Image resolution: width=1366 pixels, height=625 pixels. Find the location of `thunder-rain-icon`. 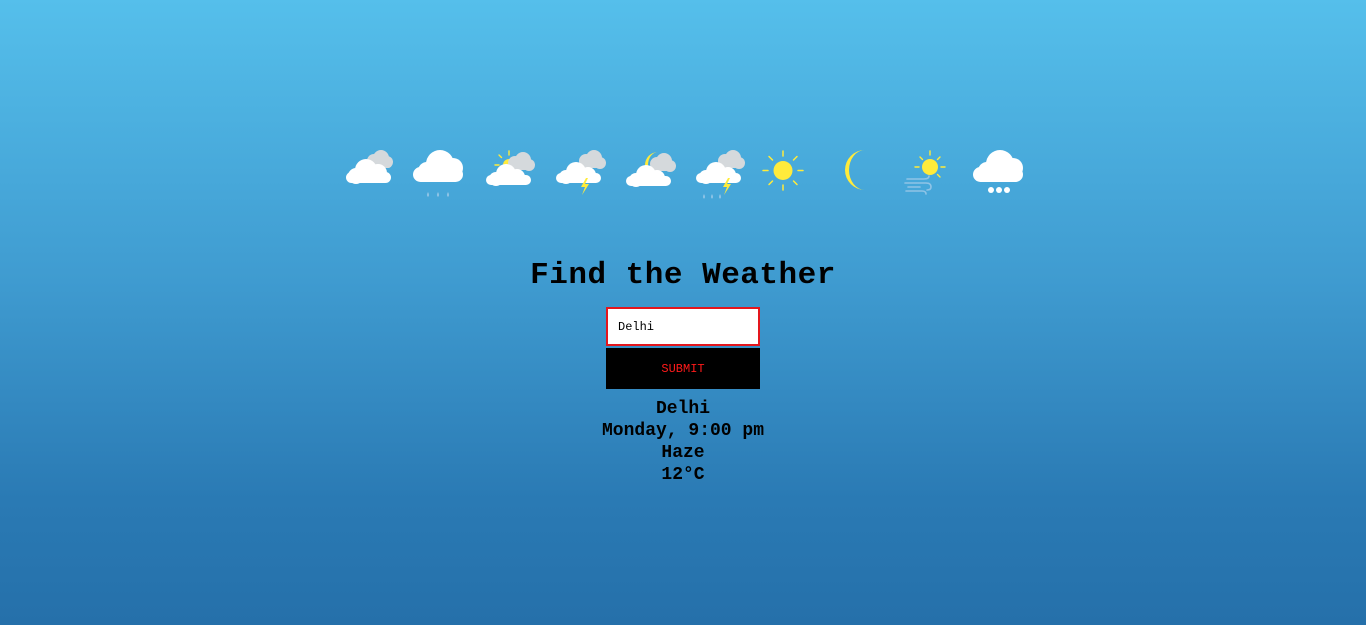

thunder-rain-icon is located at coordinates (722, 174).